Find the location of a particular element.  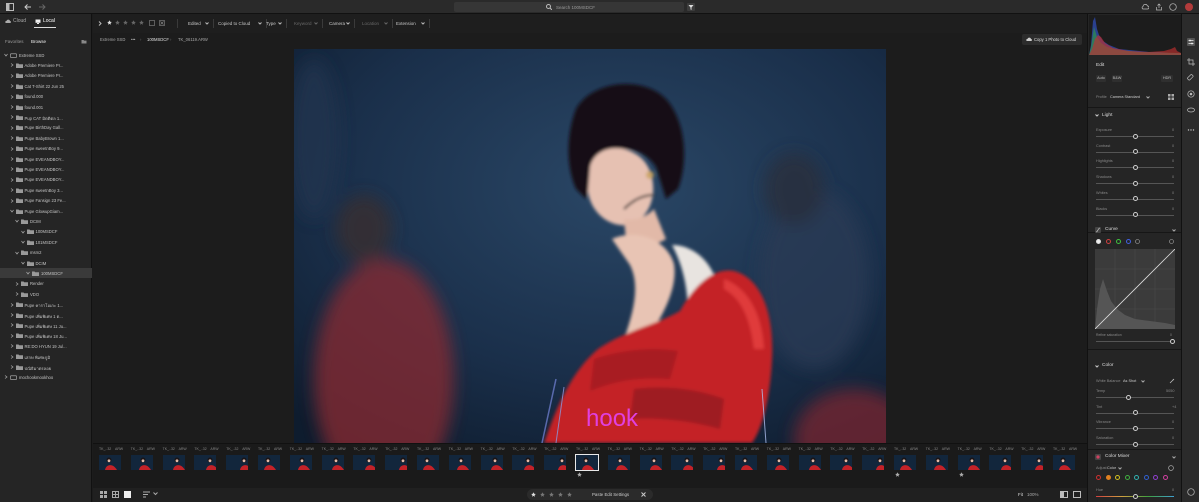

search-input: Search 100MSDCF is located at coordinates (569, 7).